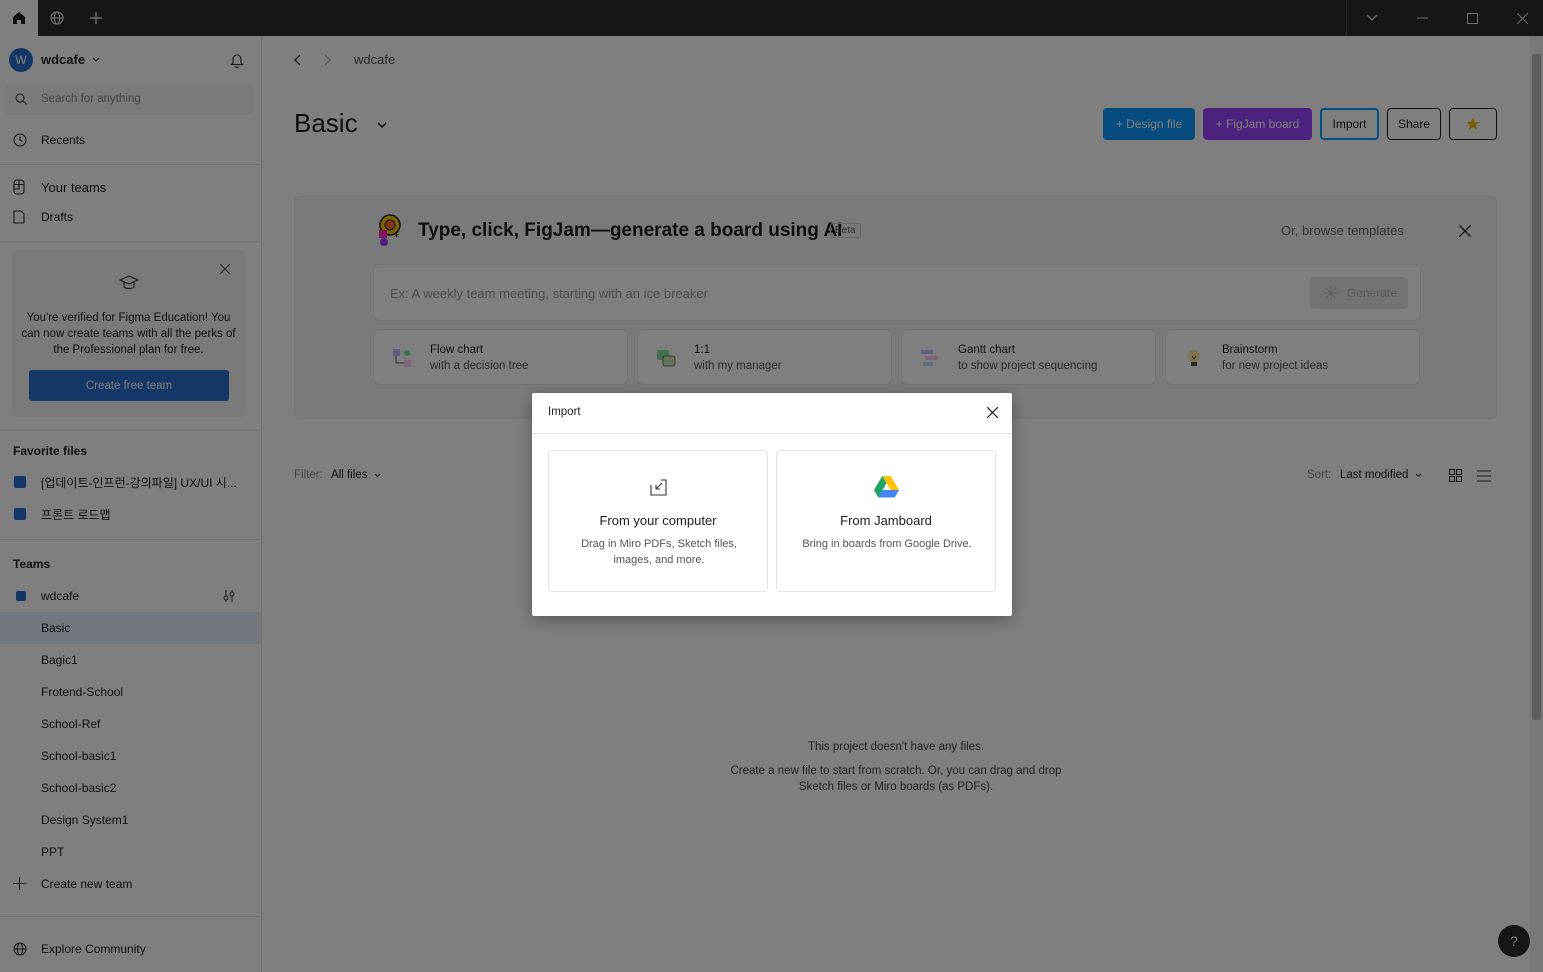 The image size is (1543, 972). What do you see at coordinates (658, 487) in the screenshot?
I see `import-file-icon` at bounding box center [658, 487].